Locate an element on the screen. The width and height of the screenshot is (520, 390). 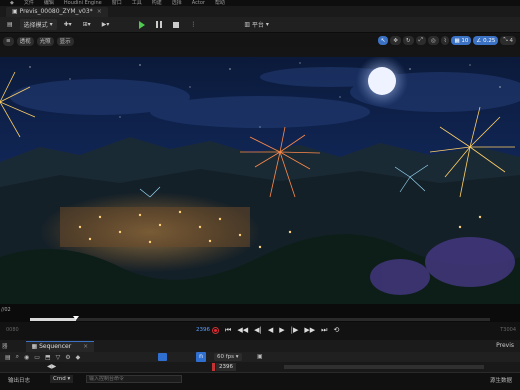
play-reverse-icon: ◀ is located at coordinates (270, 330).